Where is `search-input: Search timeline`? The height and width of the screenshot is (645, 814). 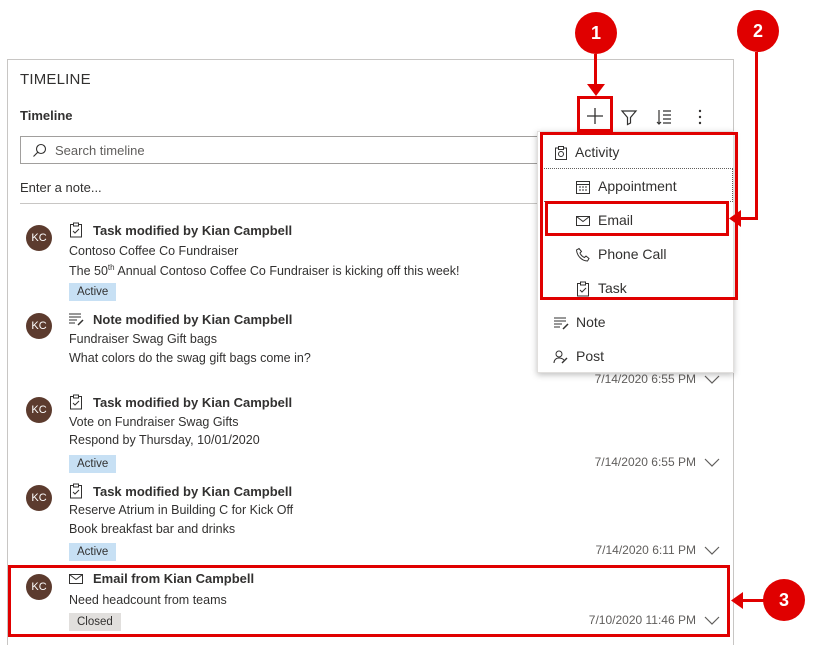 search-input: Search timeline is located at coordinates (280, 150).